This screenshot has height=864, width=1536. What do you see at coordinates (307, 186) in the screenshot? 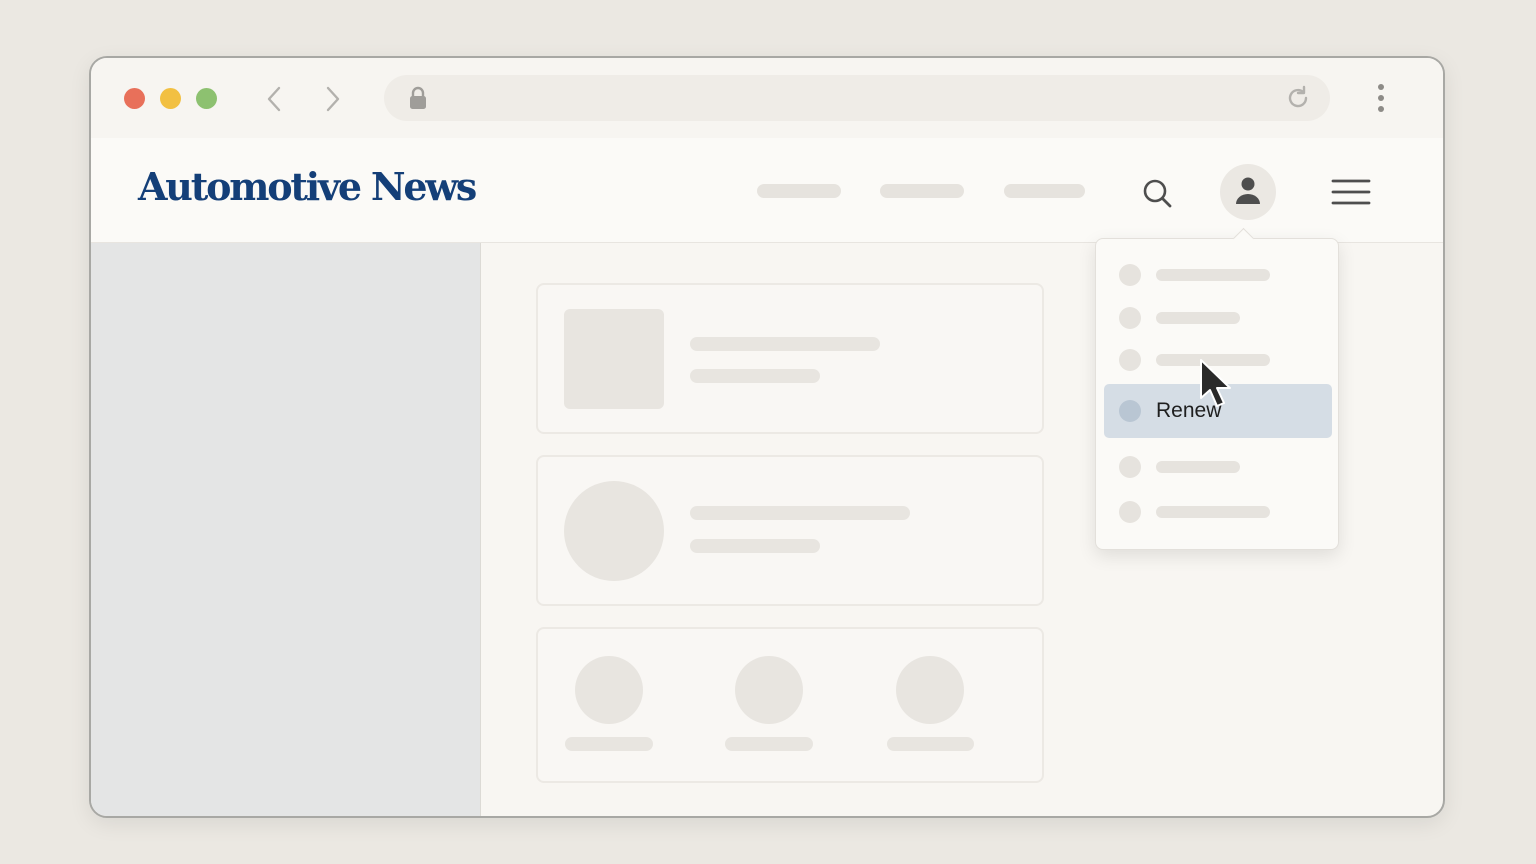
I see `site-logo: Automotive News` at bounding box center [307, 186].